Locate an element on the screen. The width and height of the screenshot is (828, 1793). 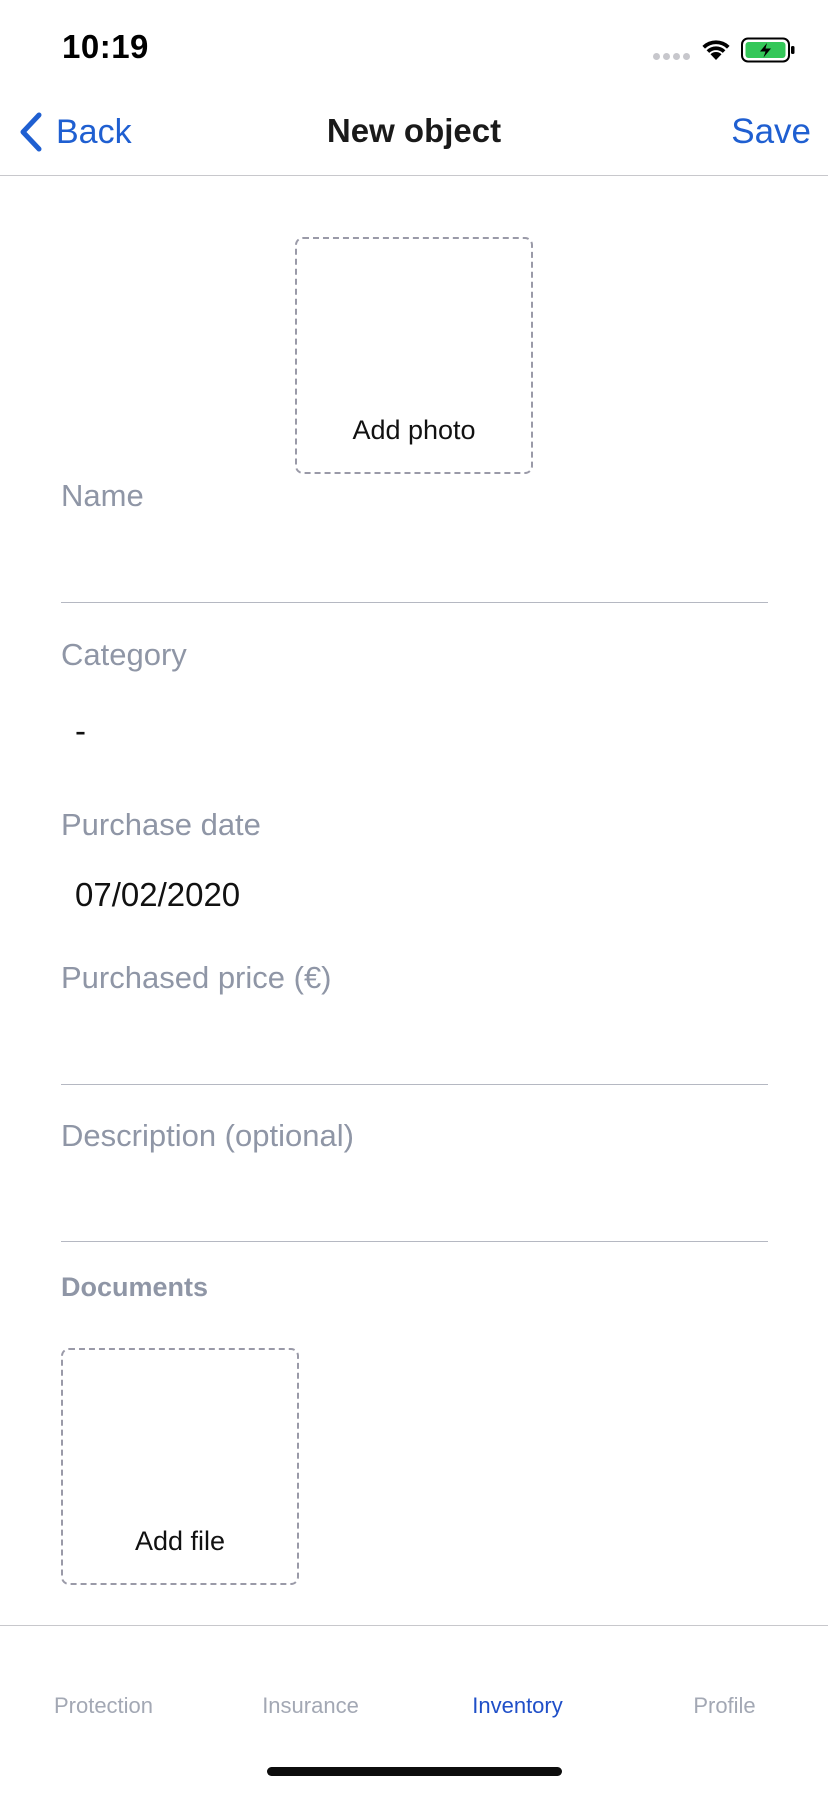
category-label: Category is located at coordinates (124, 654).